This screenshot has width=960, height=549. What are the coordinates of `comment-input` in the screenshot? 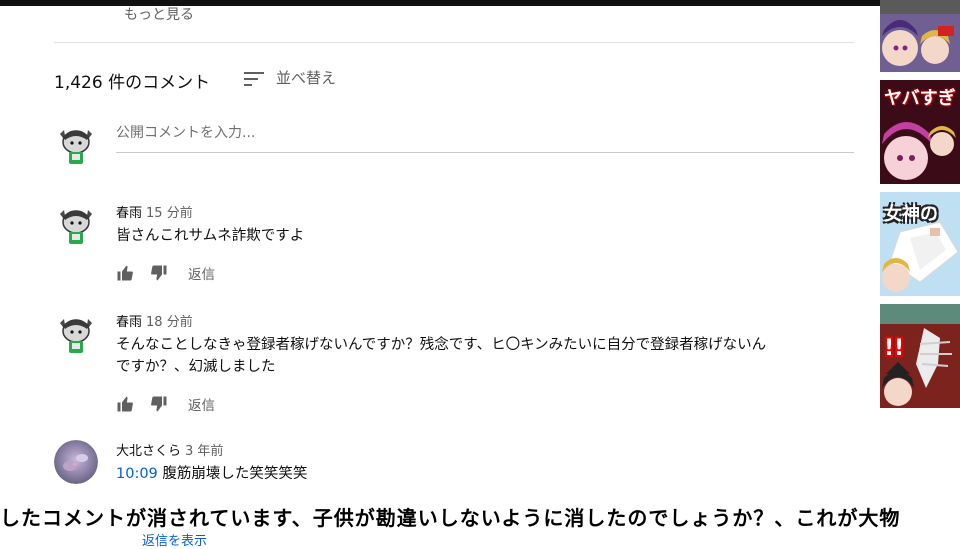 It's located at (485, 133).